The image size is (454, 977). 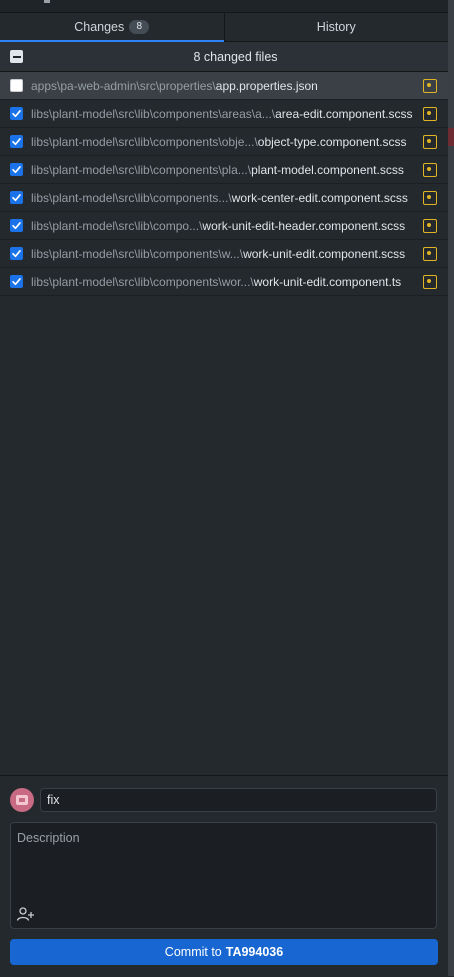 I want to click on tab-history-label: History, so click(x=336, y=27).